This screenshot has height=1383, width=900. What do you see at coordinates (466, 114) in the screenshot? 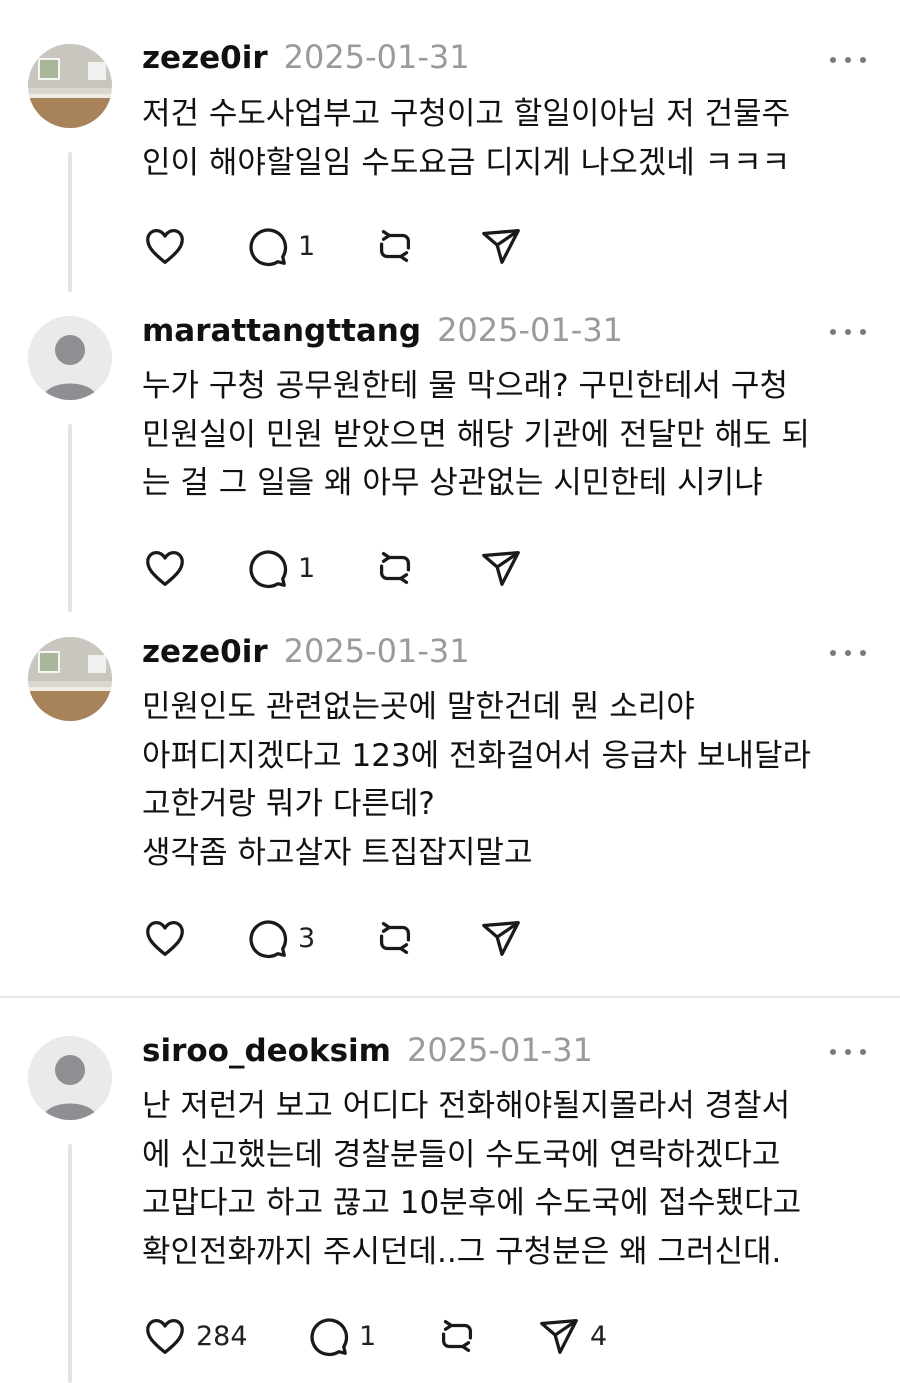
I see `text-line: 저건 수도사업부고 구청이고 할일이아님 저 건물주` at bounding box center [466, 114].